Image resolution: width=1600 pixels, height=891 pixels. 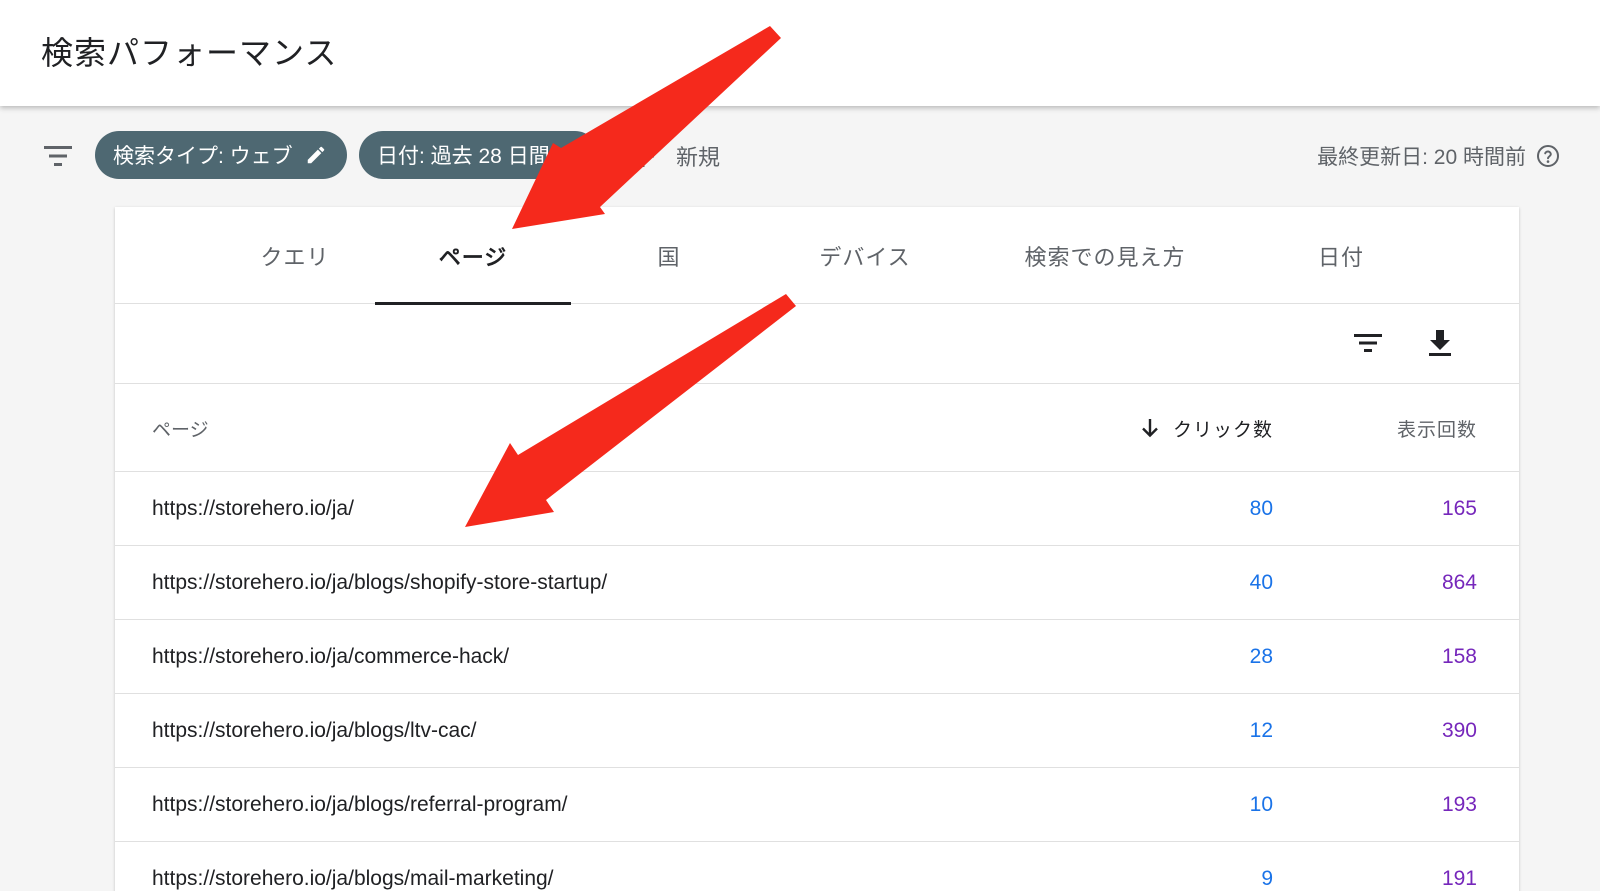 I want to click on tab-query: クエリ, so click(x=295, y=255).